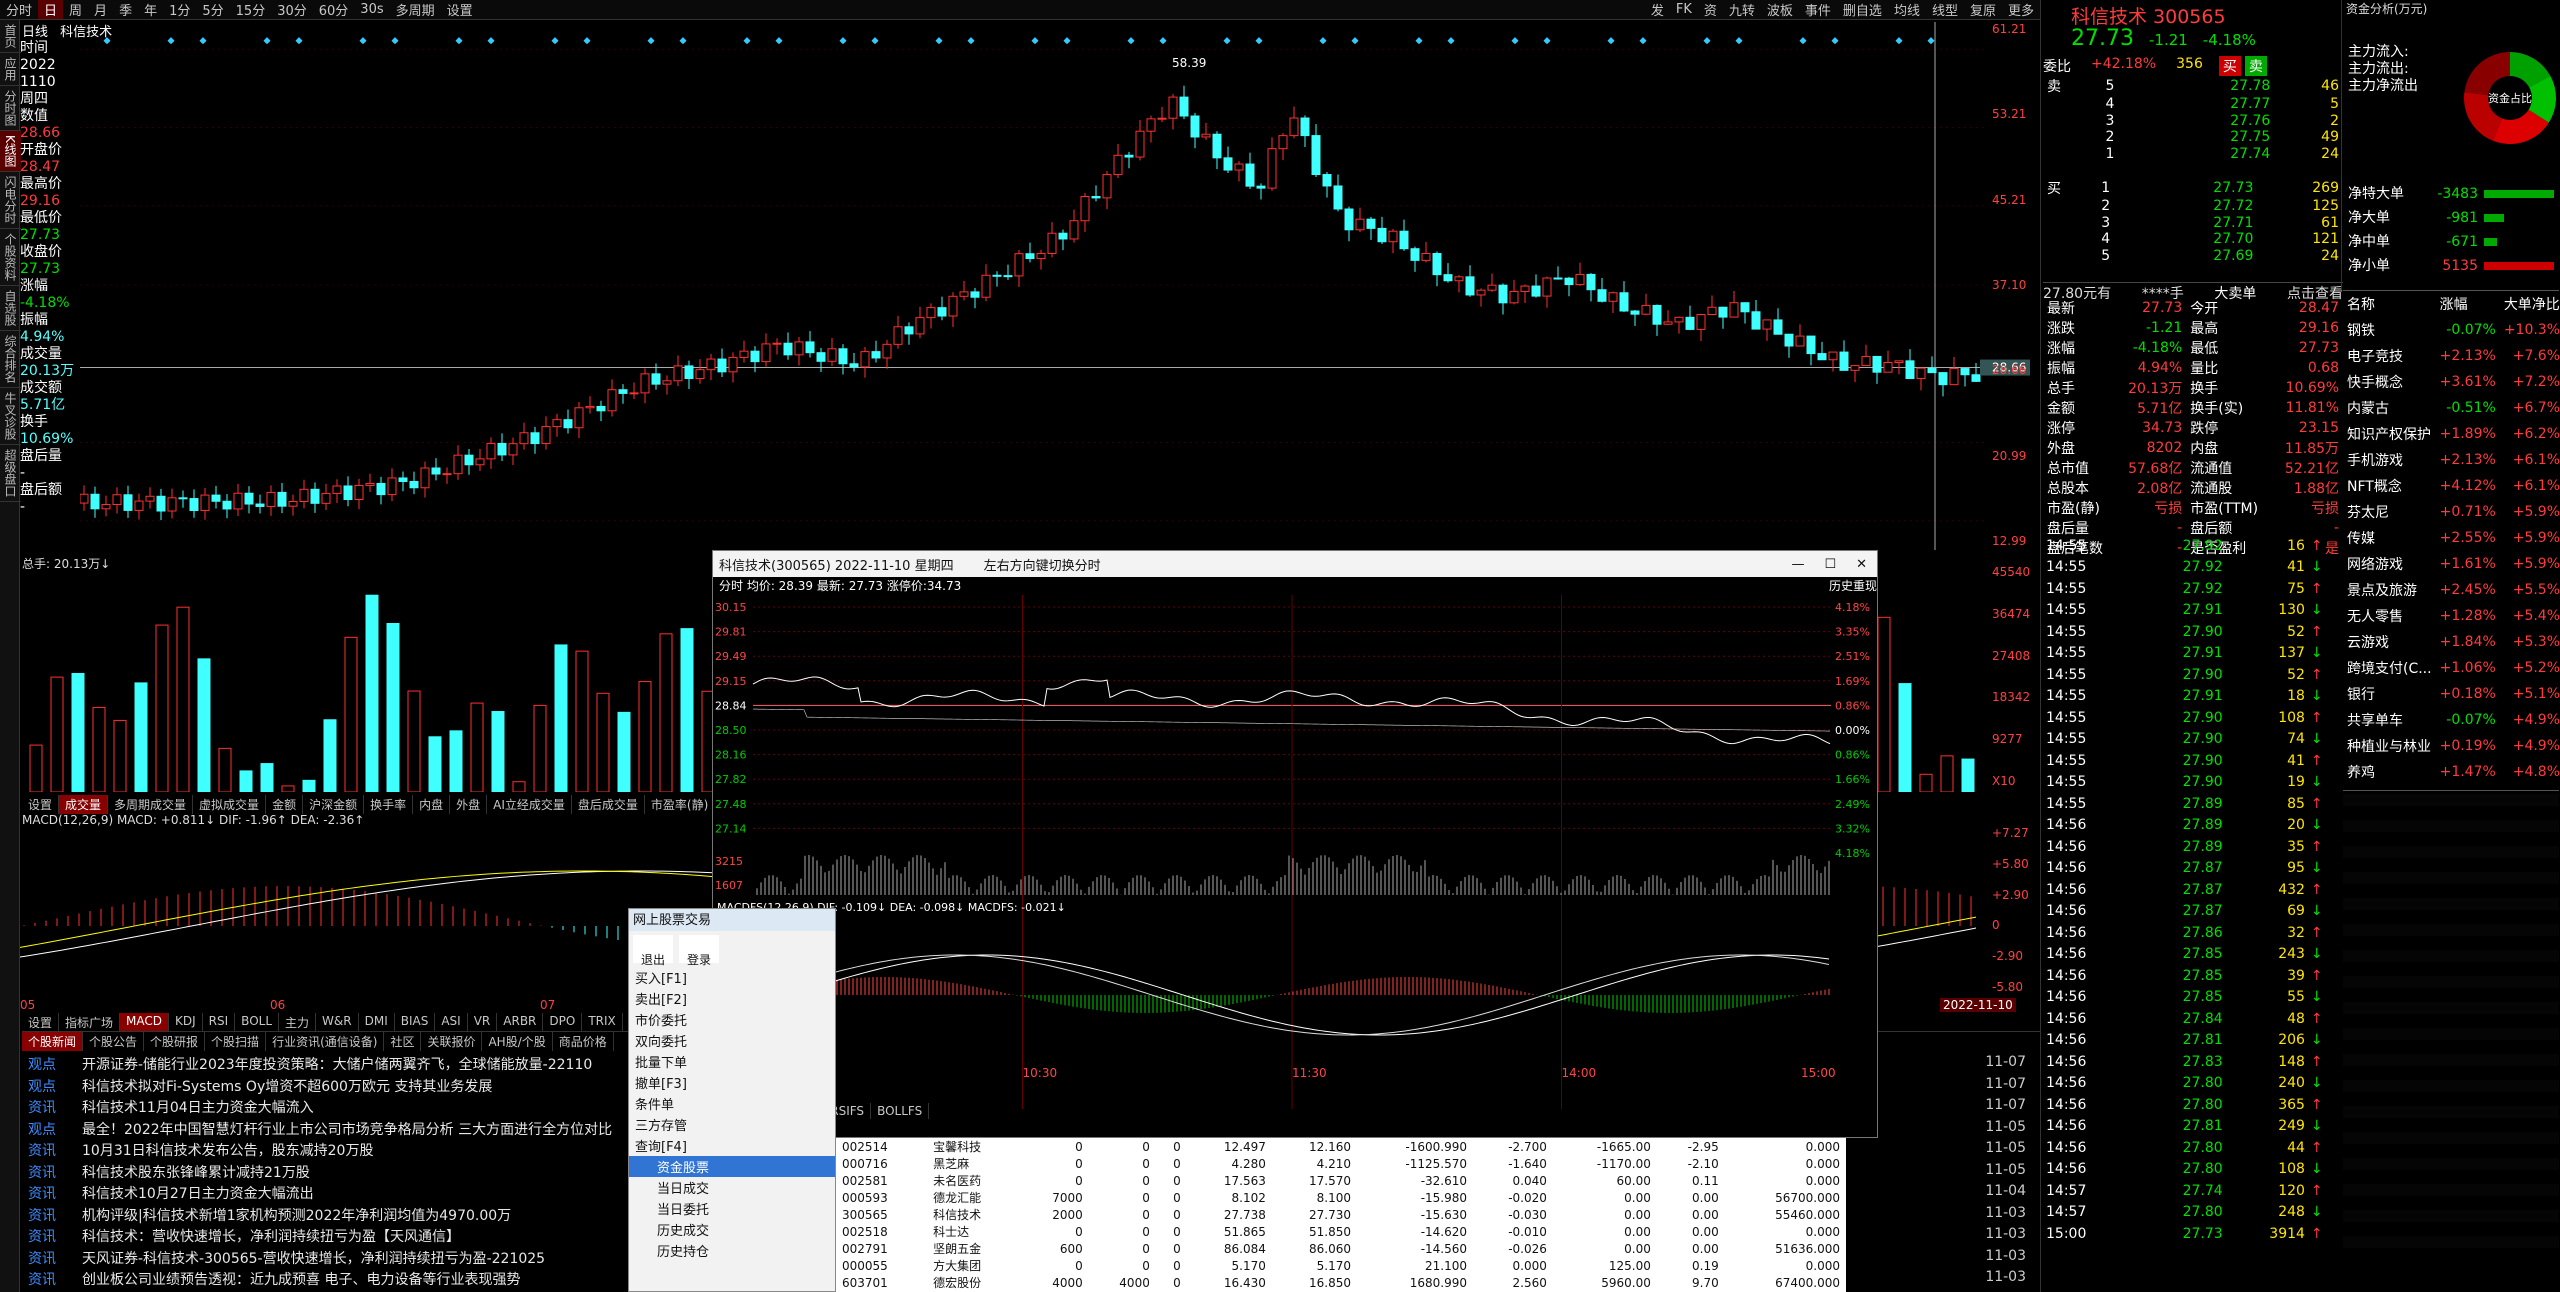  Describe the element at coordinates (732, 1061) in the screenshot. I see `trader-menu-item: 批量下单` at that location.